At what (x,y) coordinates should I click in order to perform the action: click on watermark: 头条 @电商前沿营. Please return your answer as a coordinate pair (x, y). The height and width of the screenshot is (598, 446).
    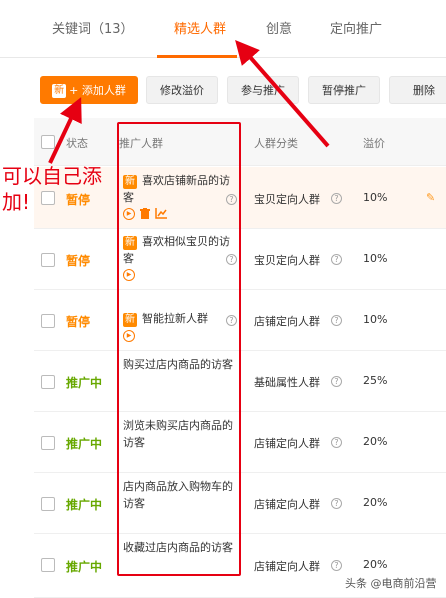
    Looking at the image, I should click on (391, 583).